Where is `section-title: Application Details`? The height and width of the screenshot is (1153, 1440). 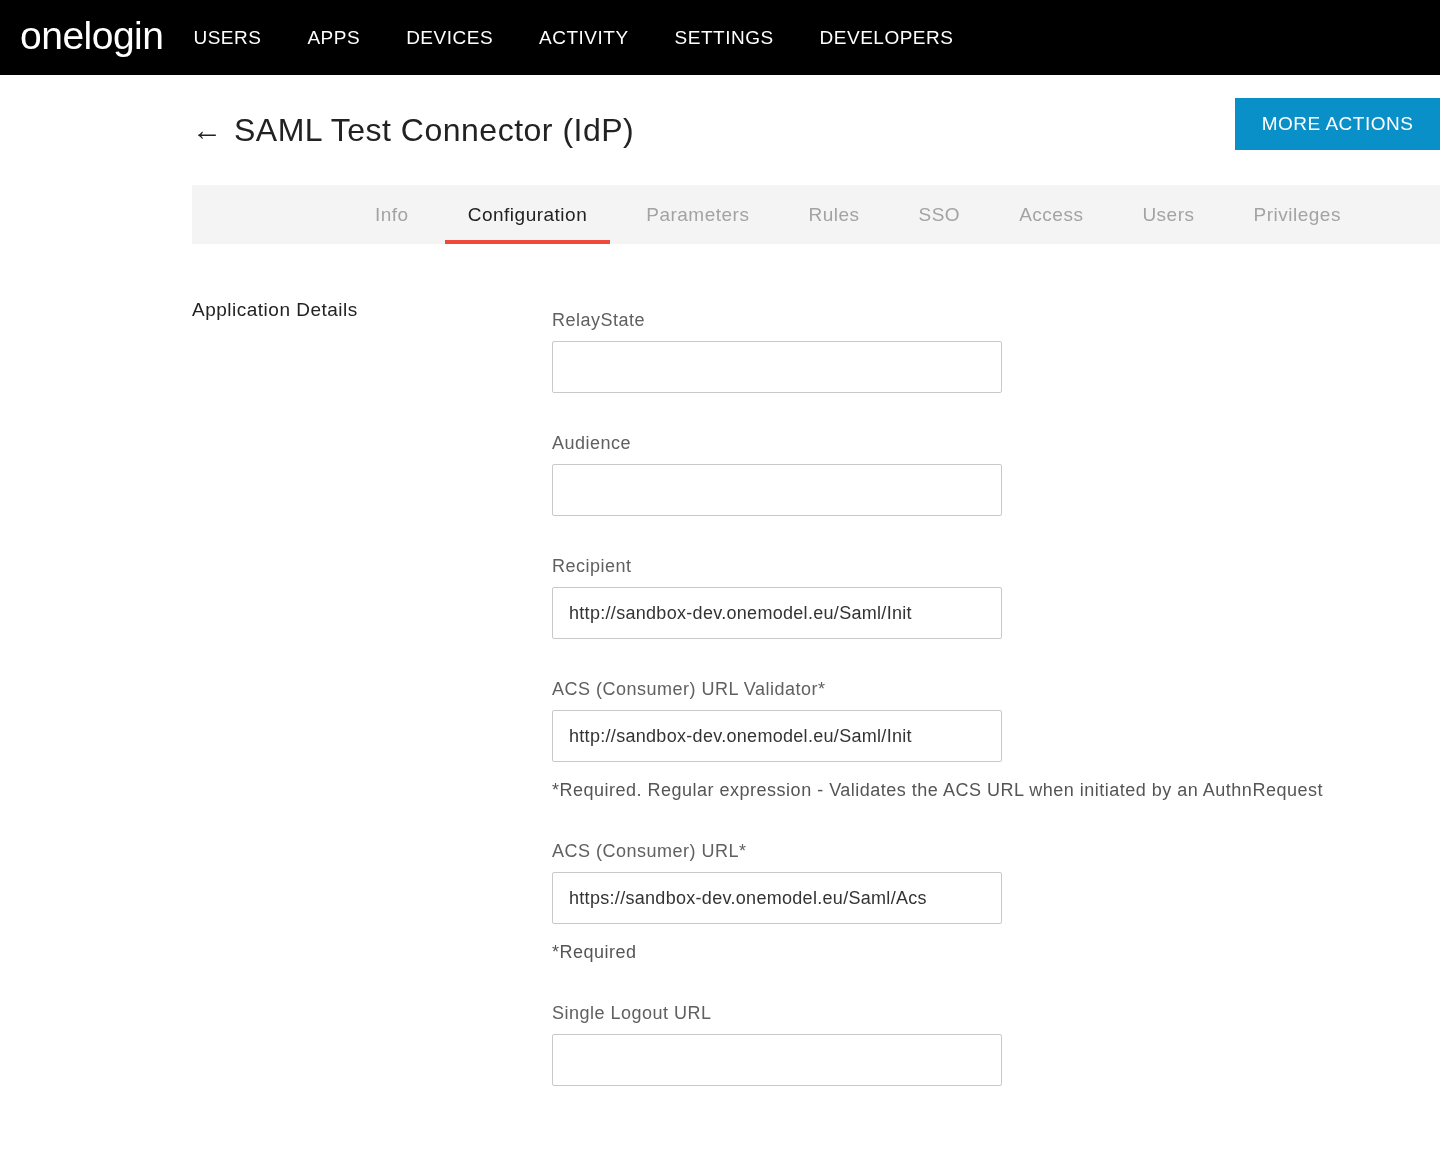 section-title: Application Details is located at coordinates (275, 310).